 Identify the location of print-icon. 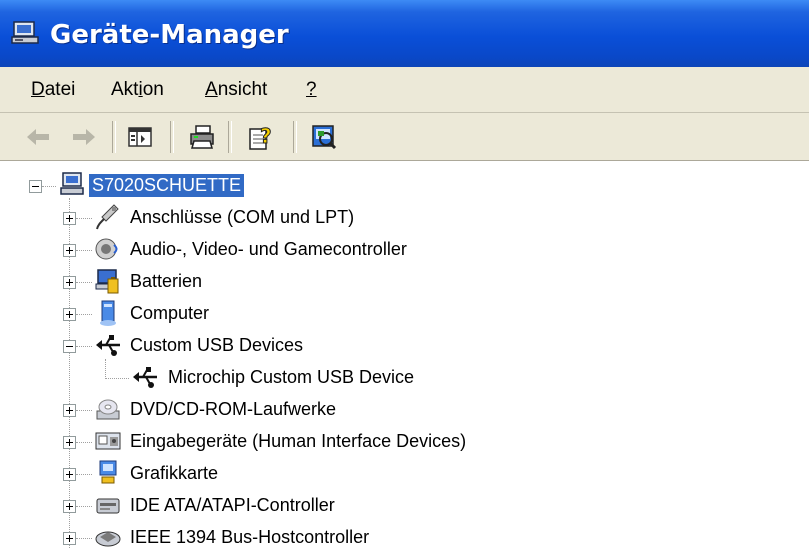
(202, 137).